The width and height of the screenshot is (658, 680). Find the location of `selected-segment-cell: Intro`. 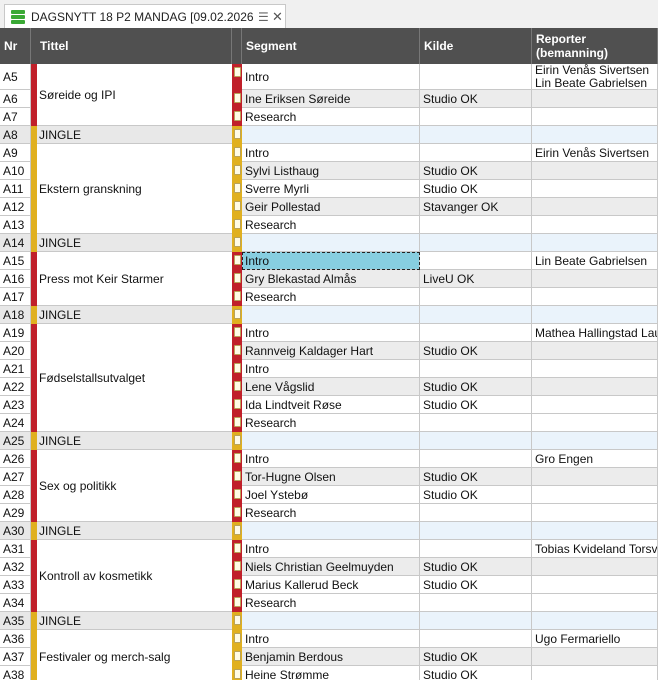

selected-segment-cell: Intro is located at coordinates (331, 261).